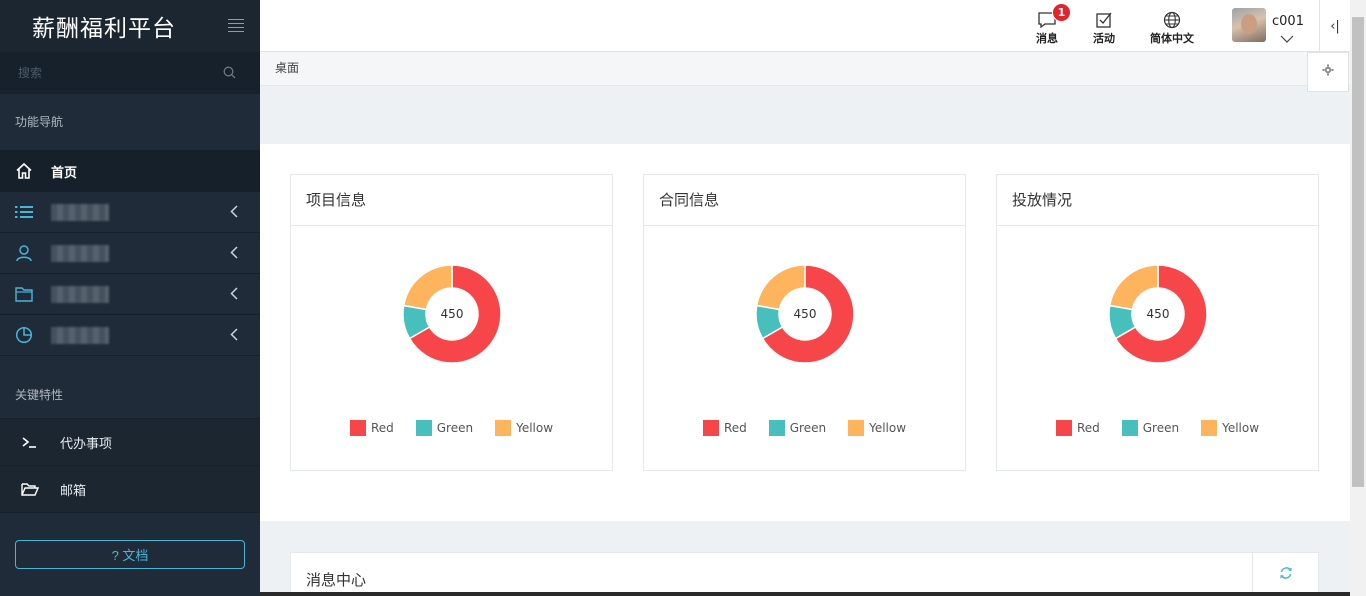 The image size is (1366, 596). I want to click on docs-button: ? 文档, so click(130, 554).